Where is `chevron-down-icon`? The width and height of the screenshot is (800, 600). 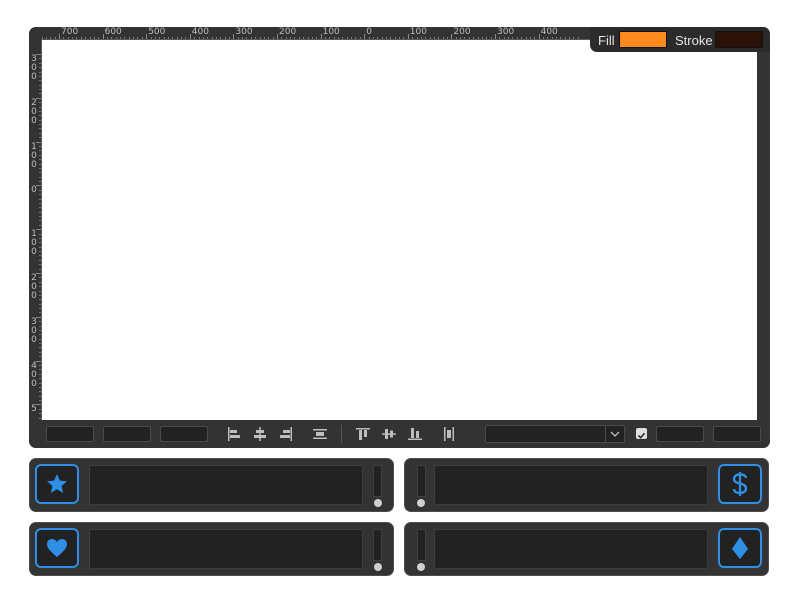
chevron-down-icon is located at coordinates (614, 434).